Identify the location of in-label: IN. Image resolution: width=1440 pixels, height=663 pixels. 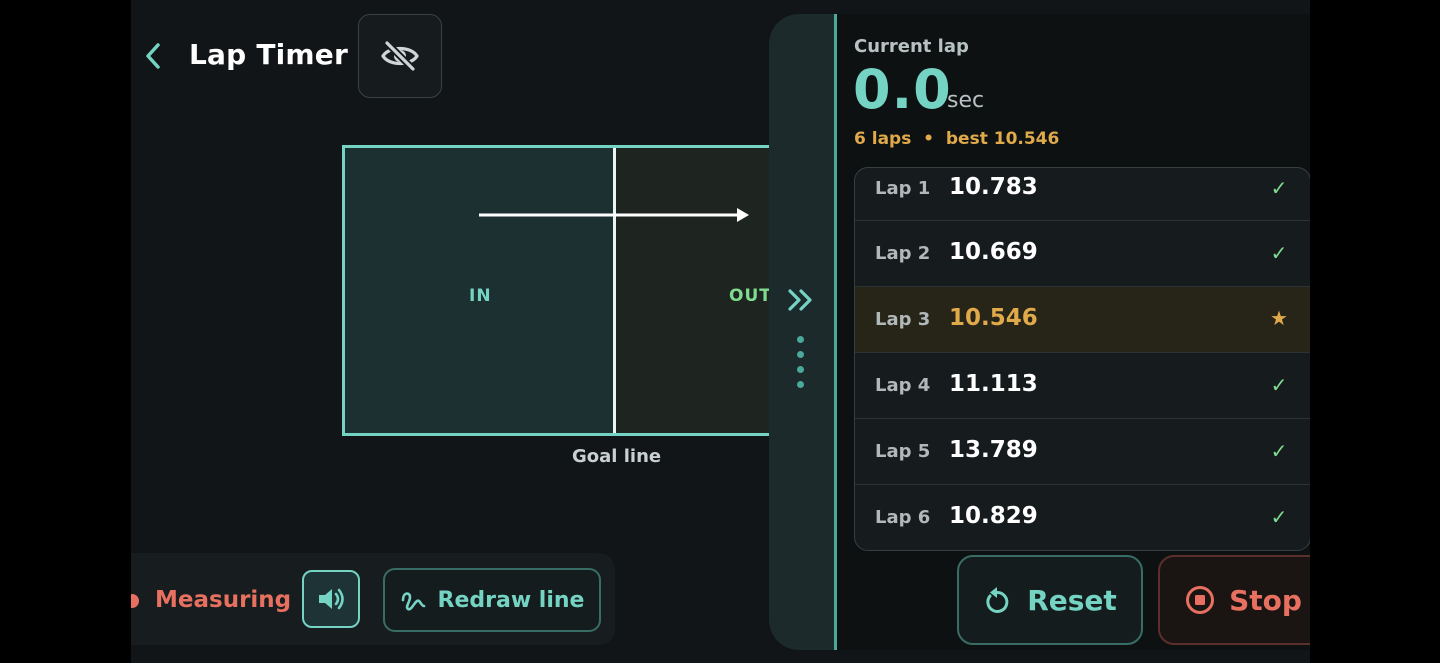
(480, 296).